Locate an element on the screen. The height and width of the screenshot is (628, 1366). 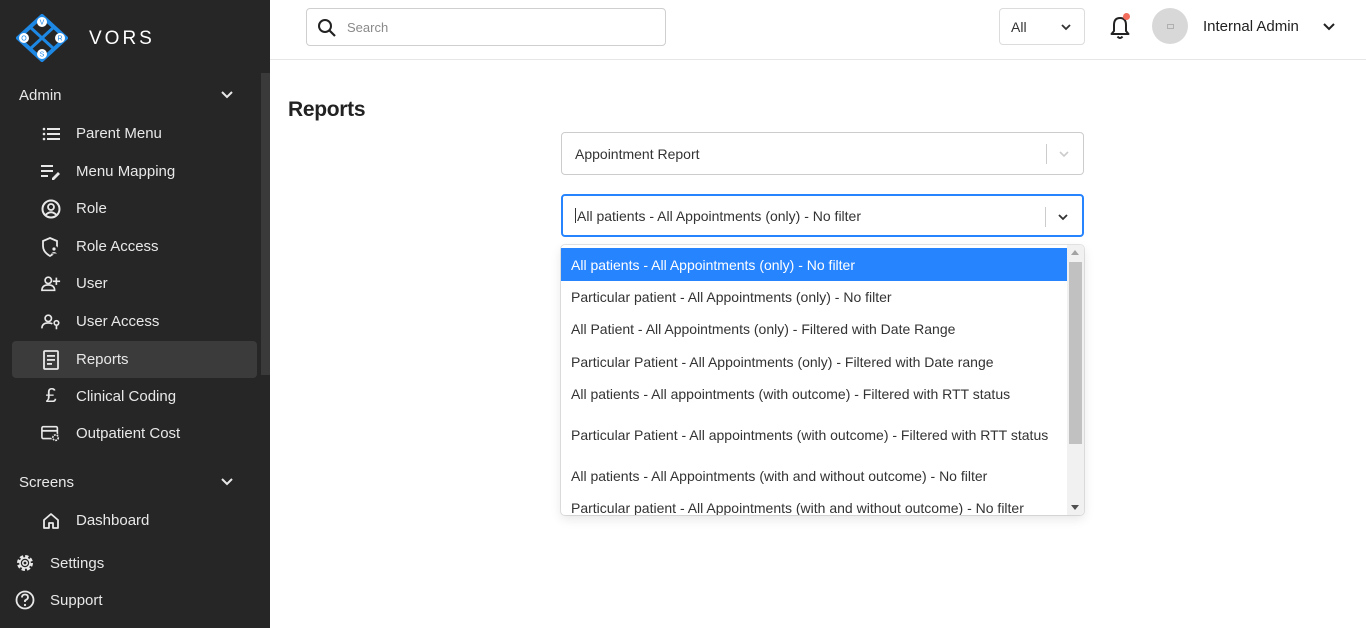
sidebar-item-label: Clinical Coding is located at coordinates (126, 396).